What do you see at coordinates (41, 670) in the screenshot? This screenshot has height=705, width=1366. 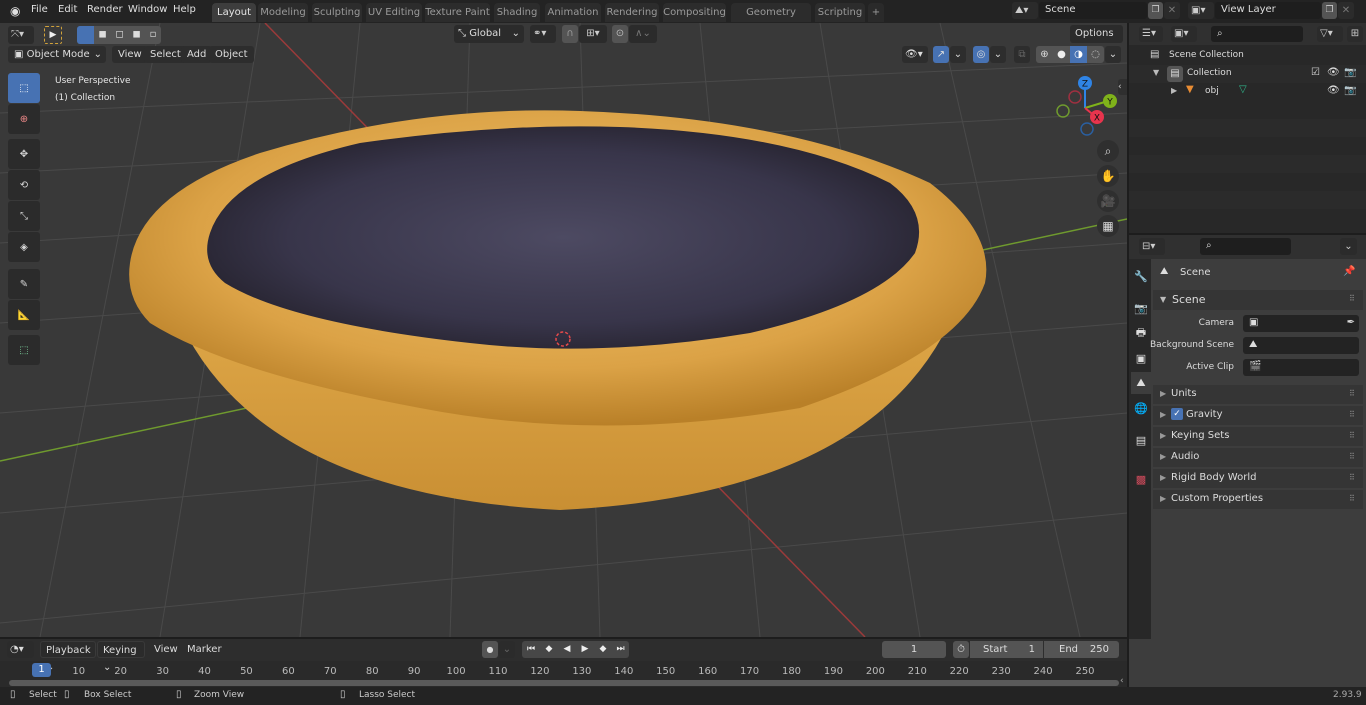 I see `playhead: 1` at bounding box center [41, 670].